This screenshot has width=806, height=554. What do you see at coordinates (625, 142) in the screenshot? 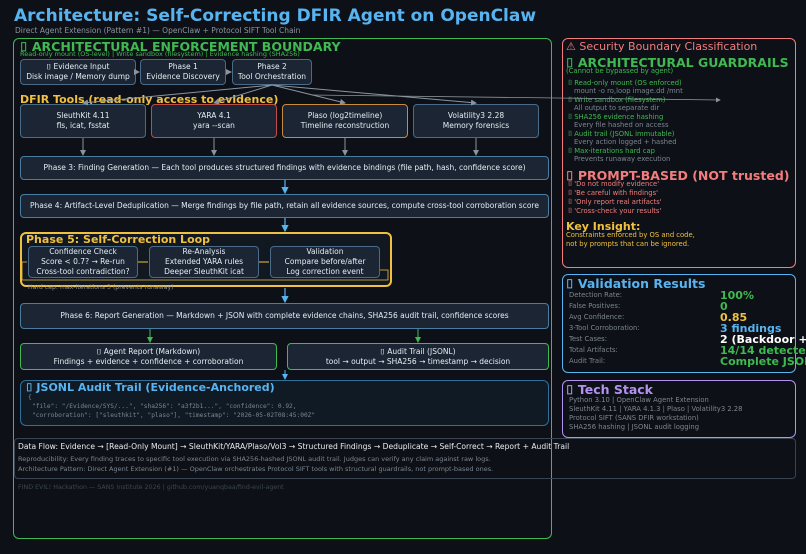
I see `guardrail-3-detail: Every action logged + hashed` at bounding box center [625, 142].